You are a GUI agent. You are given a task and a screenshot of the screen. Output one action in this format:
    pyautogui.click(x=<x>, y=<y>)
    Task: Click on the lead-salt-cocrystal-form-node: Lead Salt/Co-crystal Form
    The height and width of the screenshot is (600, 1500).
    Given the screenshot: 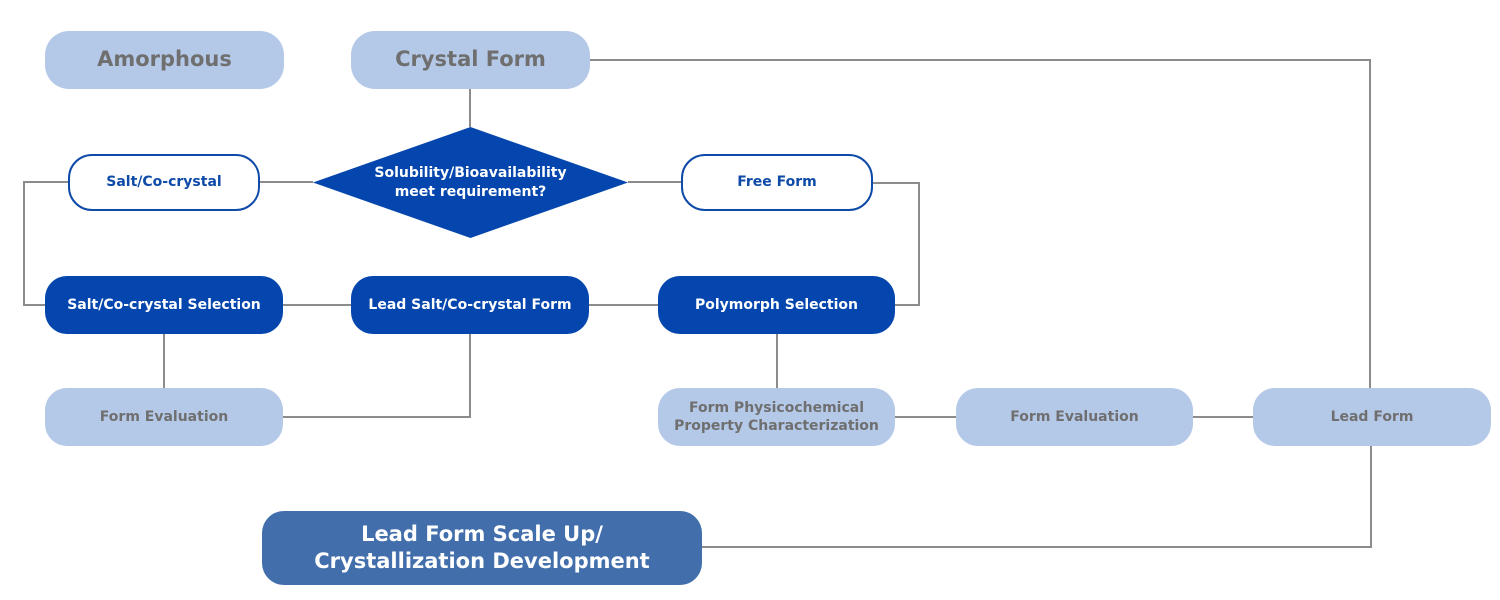 What is the action you would take?
    pyautogui.click(x=470, y=305)
    